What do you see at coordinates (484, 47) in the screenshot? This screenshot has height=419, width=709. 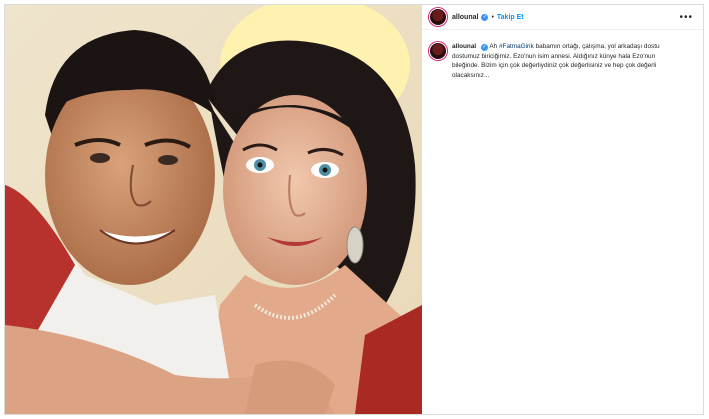 I see `caption-verified-badge-icon: ✓` at bounding box center [484, 47].